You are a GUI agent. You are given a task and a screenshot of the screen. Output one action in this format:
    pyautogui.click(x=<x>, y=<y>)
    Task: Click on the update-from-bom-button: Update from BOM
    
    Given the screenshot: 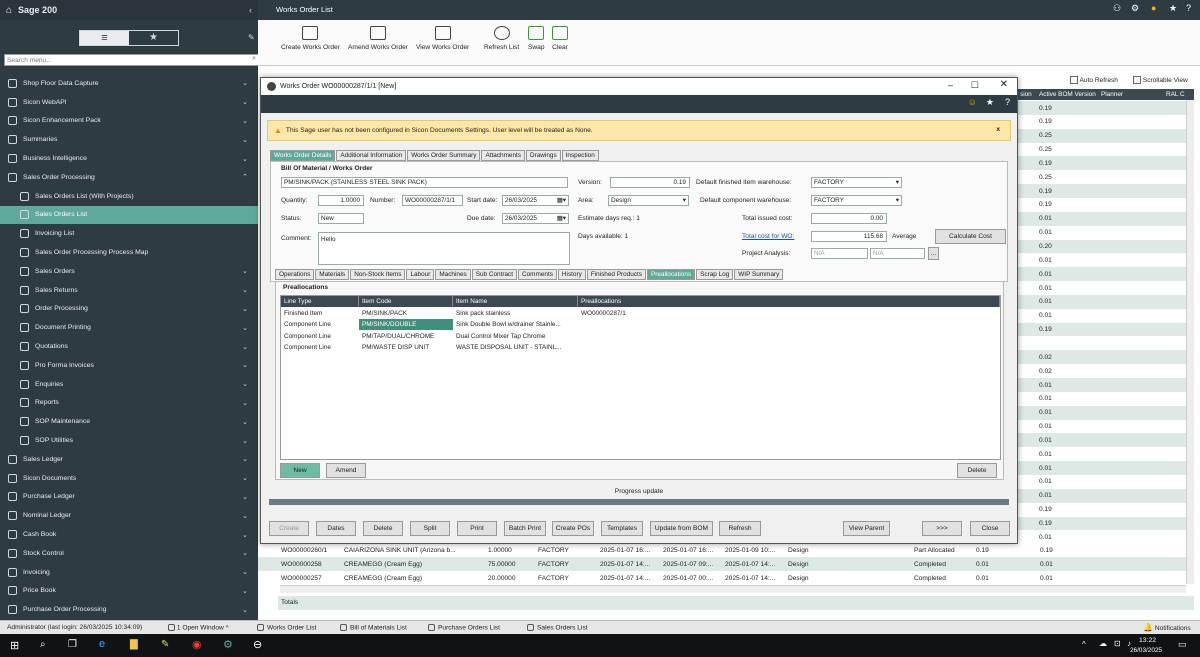 What is the action you would take?
    pyautogui.click(x=681, y=528)
    